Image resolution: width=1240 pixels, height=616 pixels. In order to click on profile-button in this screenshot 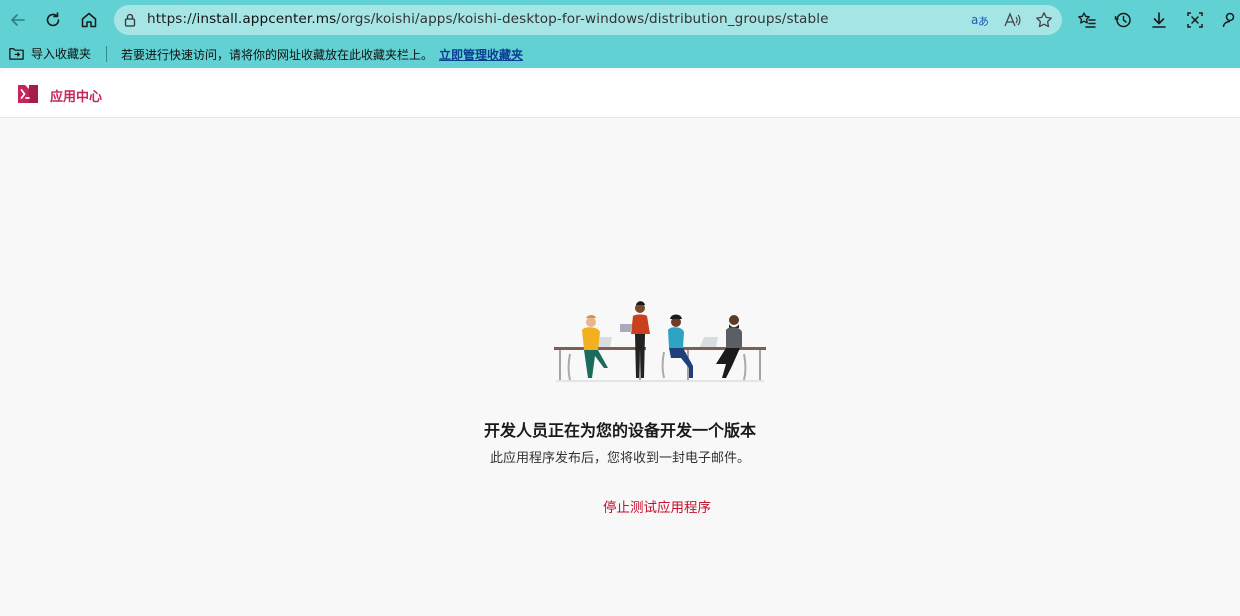, I will do `click(1227, 20)`.